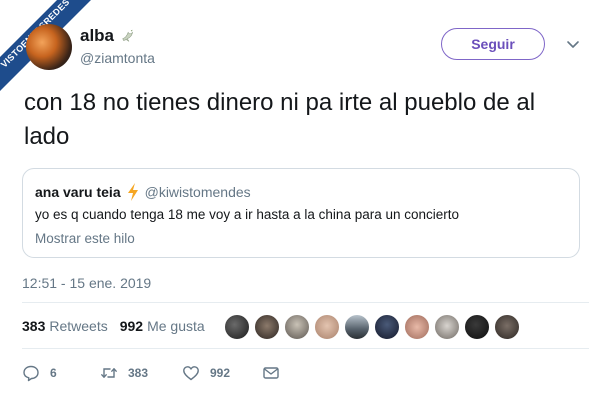  Describe the element at coordinates (33, 326) in the screenshot. I see `retweets-count: 383` at that location.